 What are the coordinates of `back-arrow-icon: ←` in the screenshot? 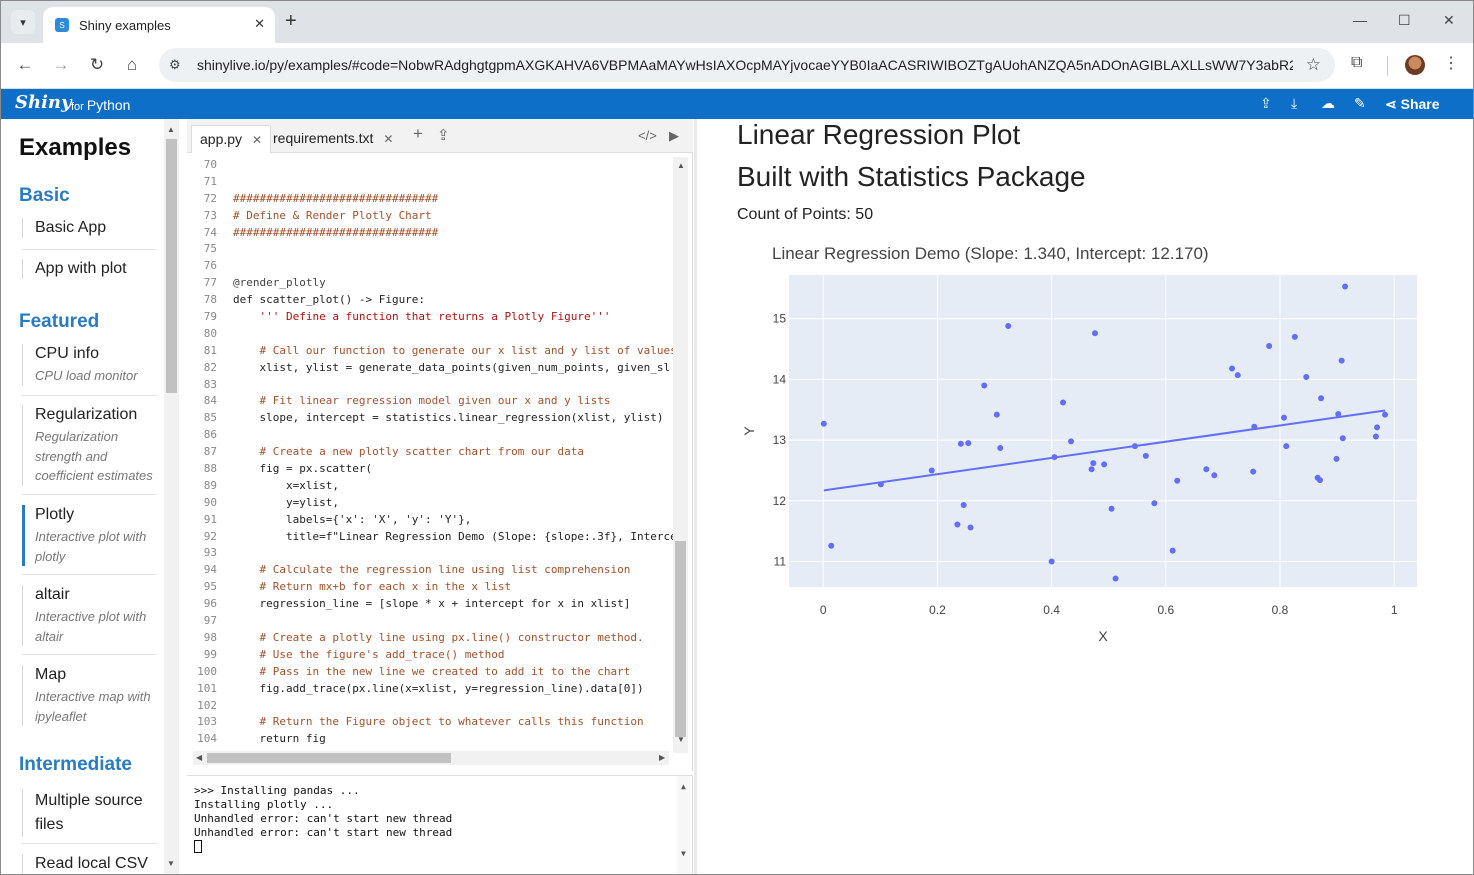 It's located at (25, 65).